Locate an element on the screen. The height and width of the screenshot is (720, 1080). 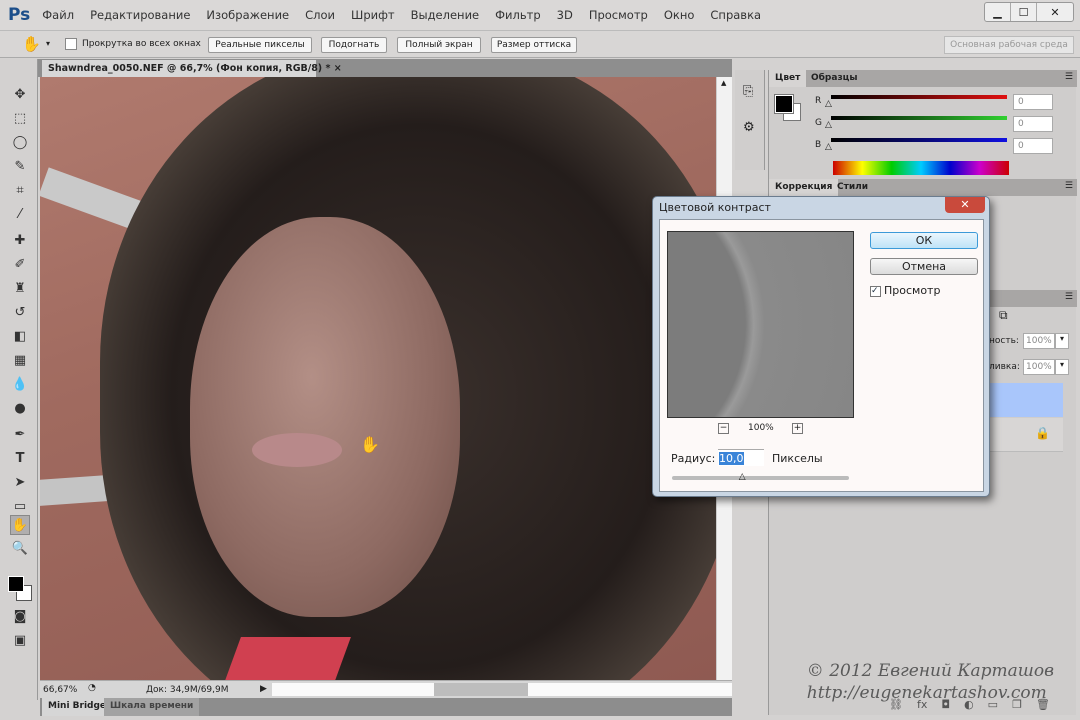
panel-dock: ⎘ ⚙ is located at coordinates (750, 120).